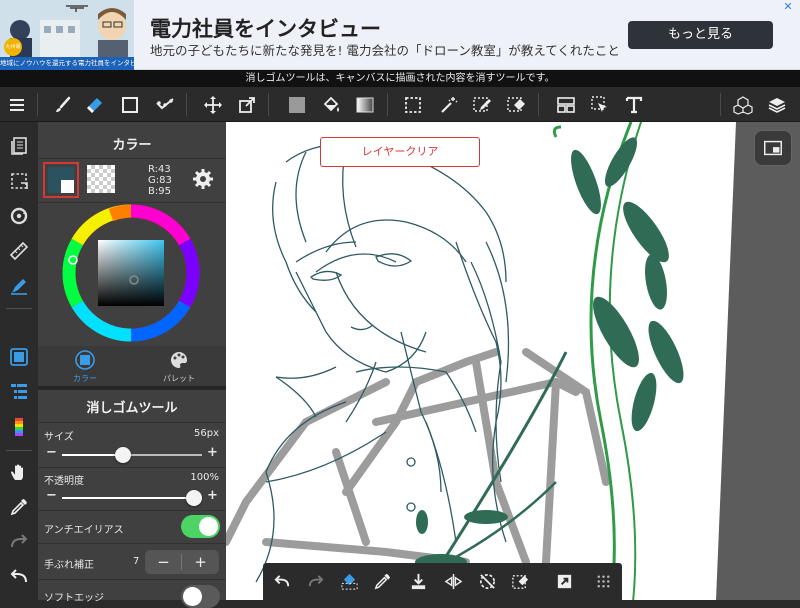  I want to click on fill-transform-icon, so click(349, 581).